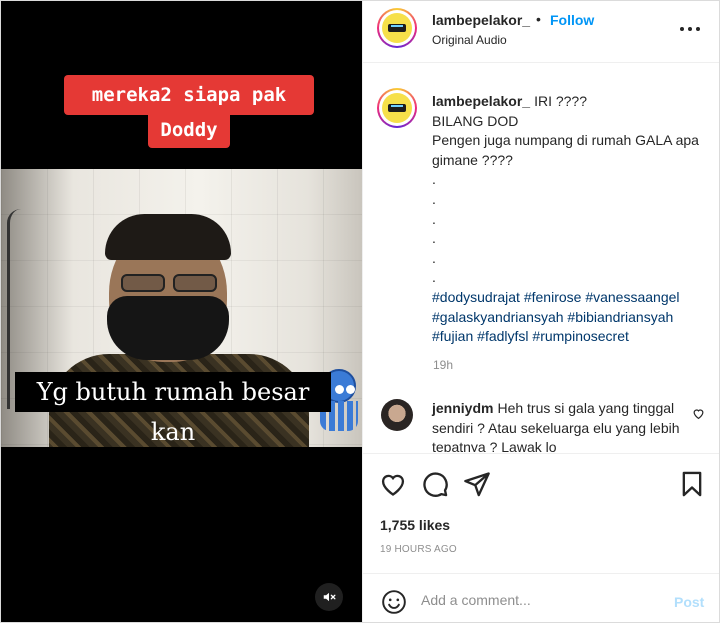 This screenshot has height=623, width=720. I want to click on like-heart-icon, so click(393, 484).